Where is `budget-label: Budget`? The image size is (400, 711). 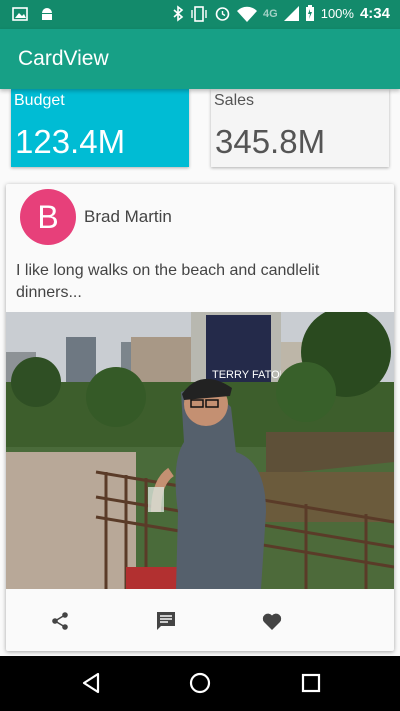 budget-label: Budget is located at coordinates (39, 100).